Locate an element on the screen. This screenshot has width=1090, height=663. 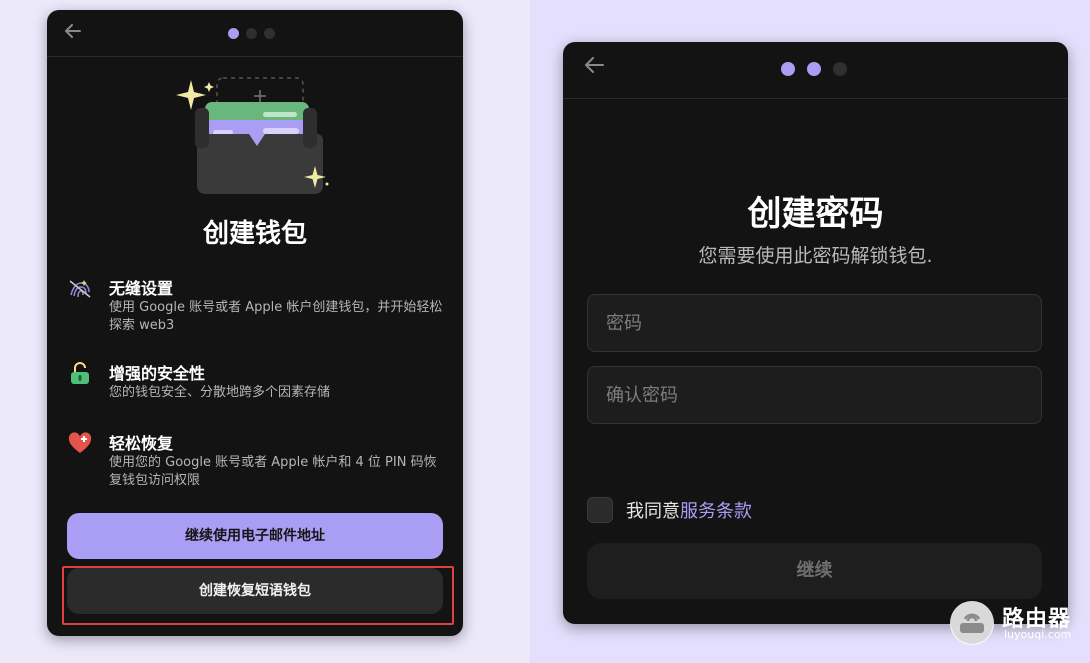
page-title: 创建密码 is located at coordinates (815, 214).